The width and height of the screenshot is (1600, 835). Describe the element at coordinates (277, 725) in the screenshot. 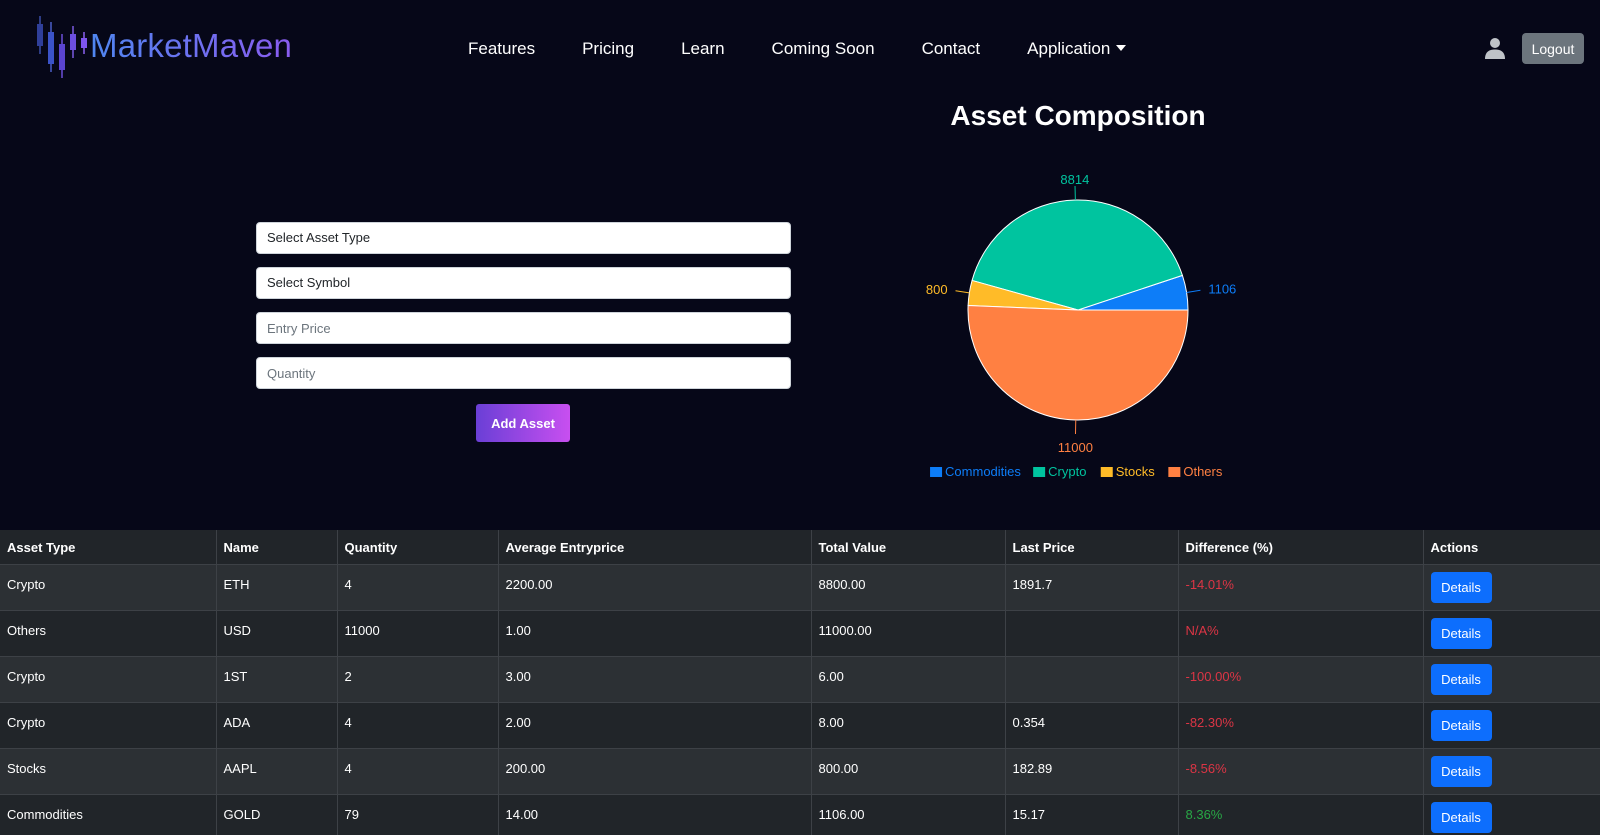

I see `cell-name: ADA` at that location.